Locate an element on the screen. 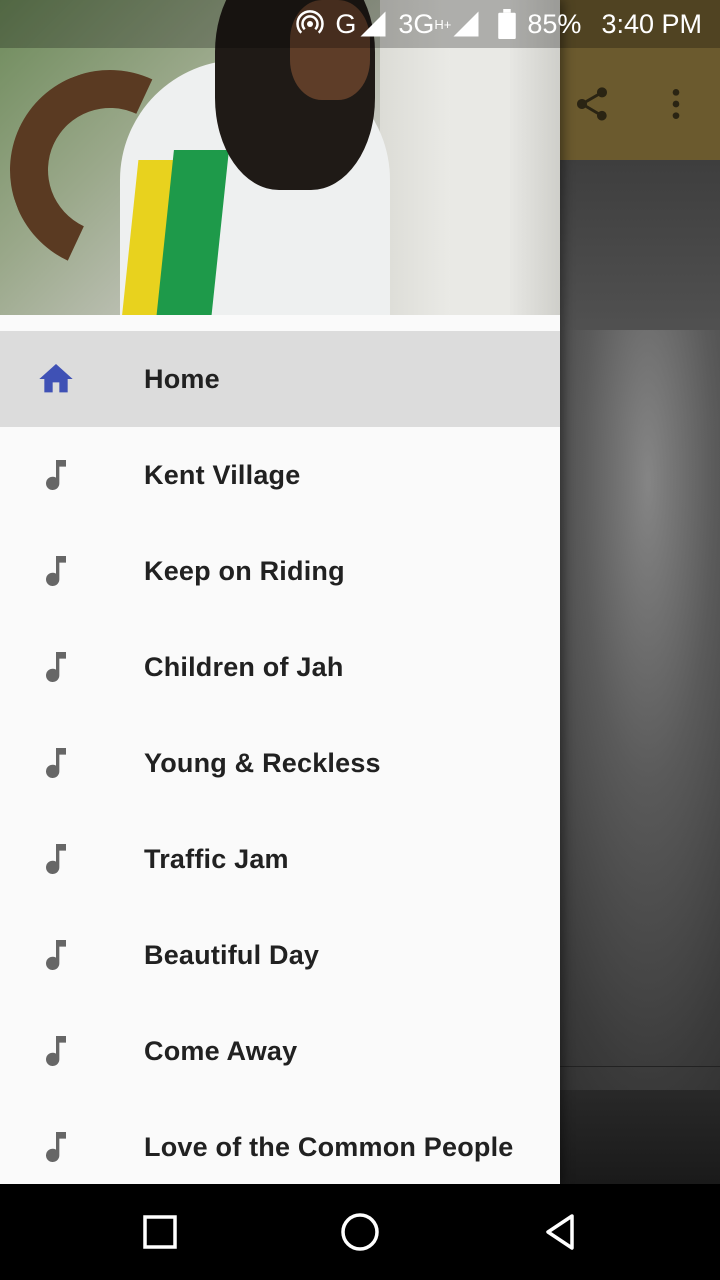  drawer-item-label: Young & Reckless is located at coordinates (262, 762).